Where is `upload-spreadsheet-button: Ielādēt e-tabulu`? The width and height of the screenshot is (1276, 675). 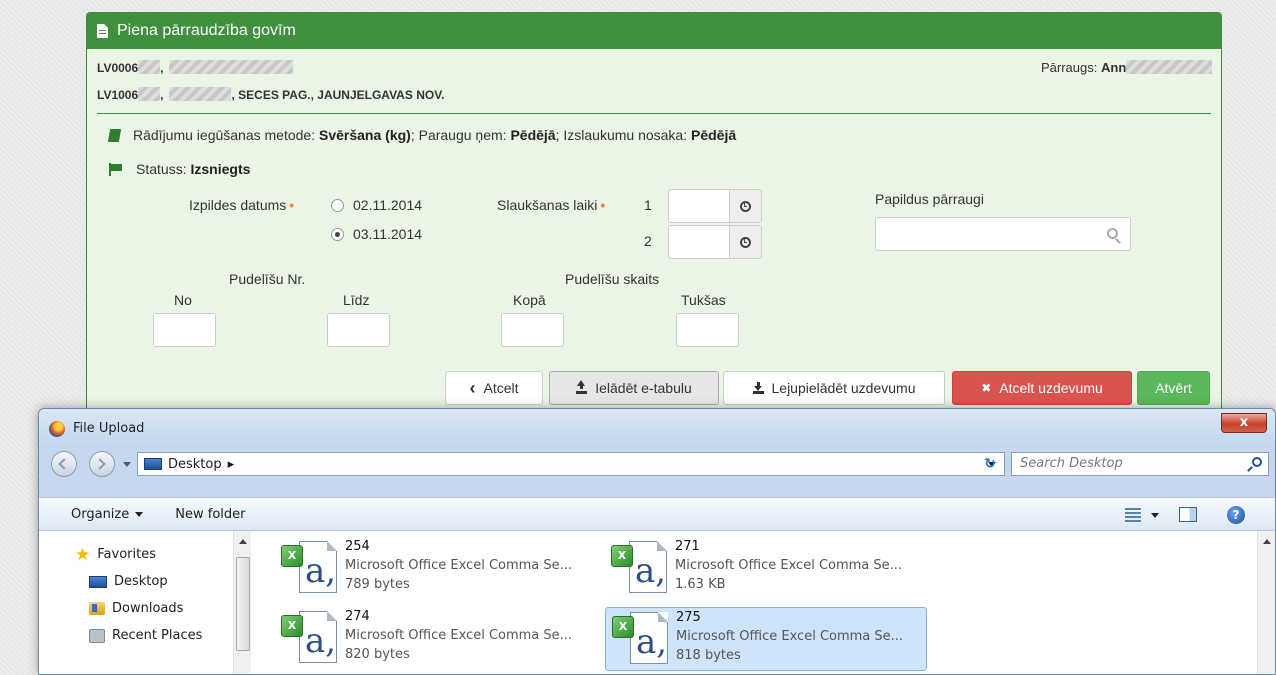 upload-spreadsheet-button: Ielādēt e-tabulu is located at coordinates (634, 388).